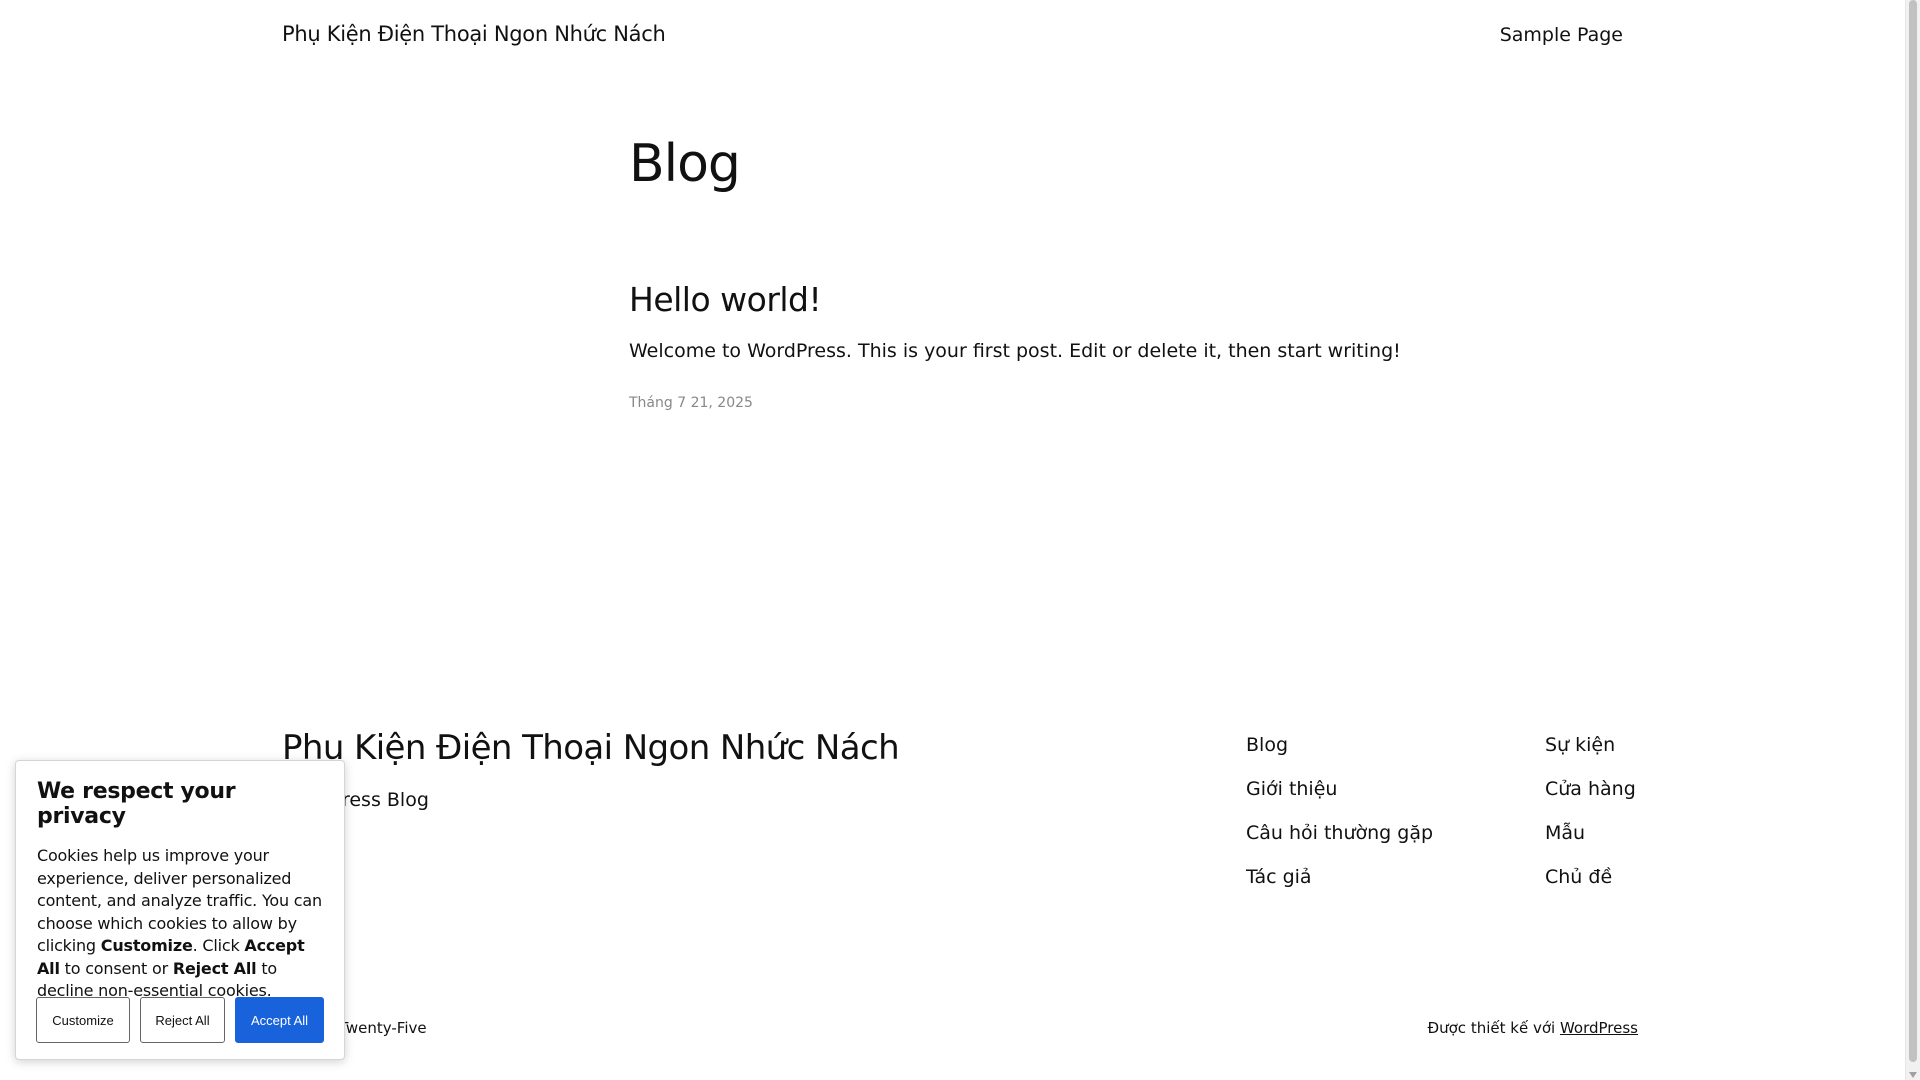 The image size is (1920, 1080). What do you see at coordinates (1339, 843) in the screenshot?
I see `footer-link-faq: Câu hỏi thường gặp` at bounding box center [1339, 843].